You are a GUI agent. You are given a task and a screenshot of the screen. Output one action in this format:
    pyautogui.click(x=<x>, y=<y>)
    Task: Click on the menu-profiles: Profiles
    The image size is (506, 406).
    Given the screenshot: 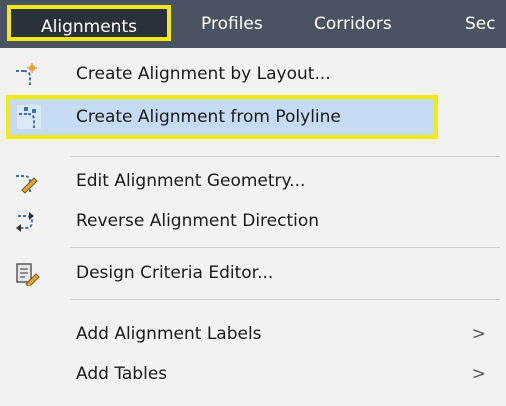 What is the action you would take?
    pyautogui.click(x=232, y=24)
    